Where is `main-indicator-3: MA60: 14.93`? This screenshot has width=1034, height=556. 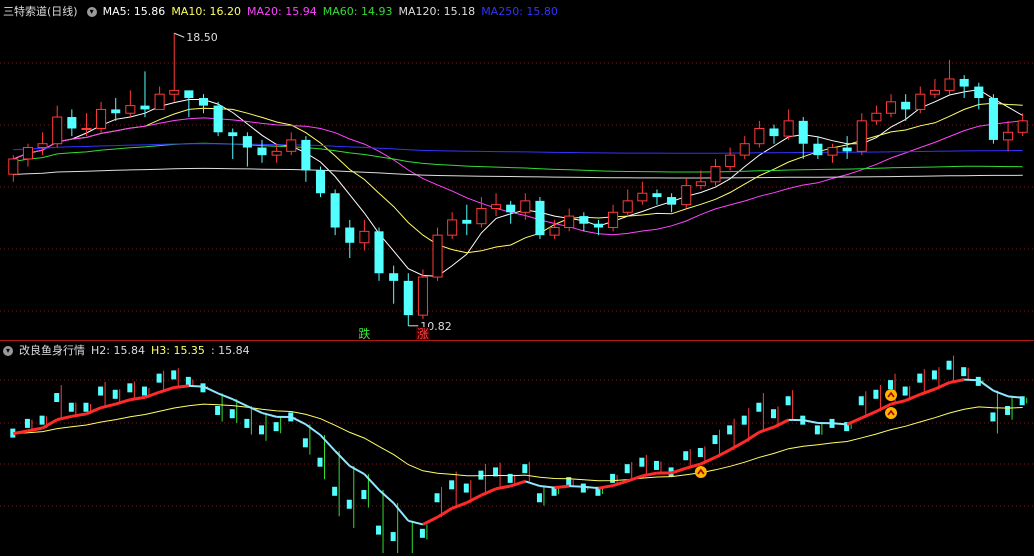
main-indicator-3: MA60: 14.93 is located at coordinates (358, 11).